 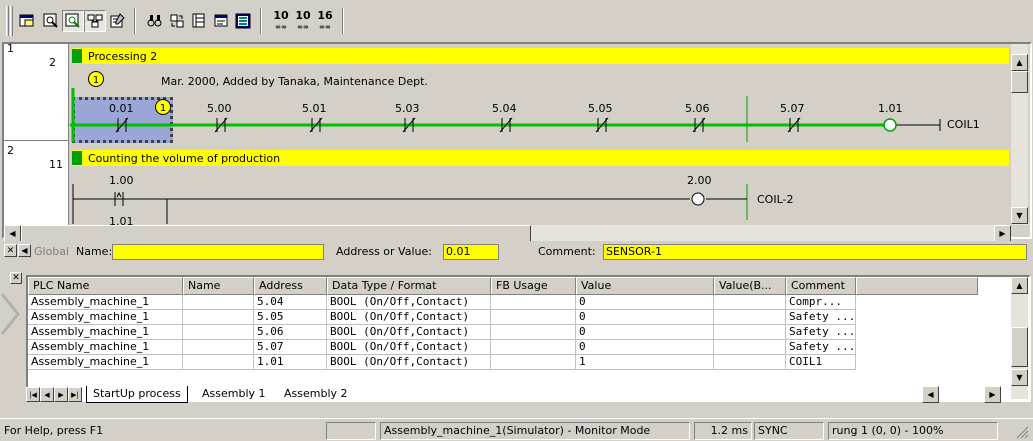 I want to click on tab-assembly-1: Assembly 1, so click(x=234, y=394).